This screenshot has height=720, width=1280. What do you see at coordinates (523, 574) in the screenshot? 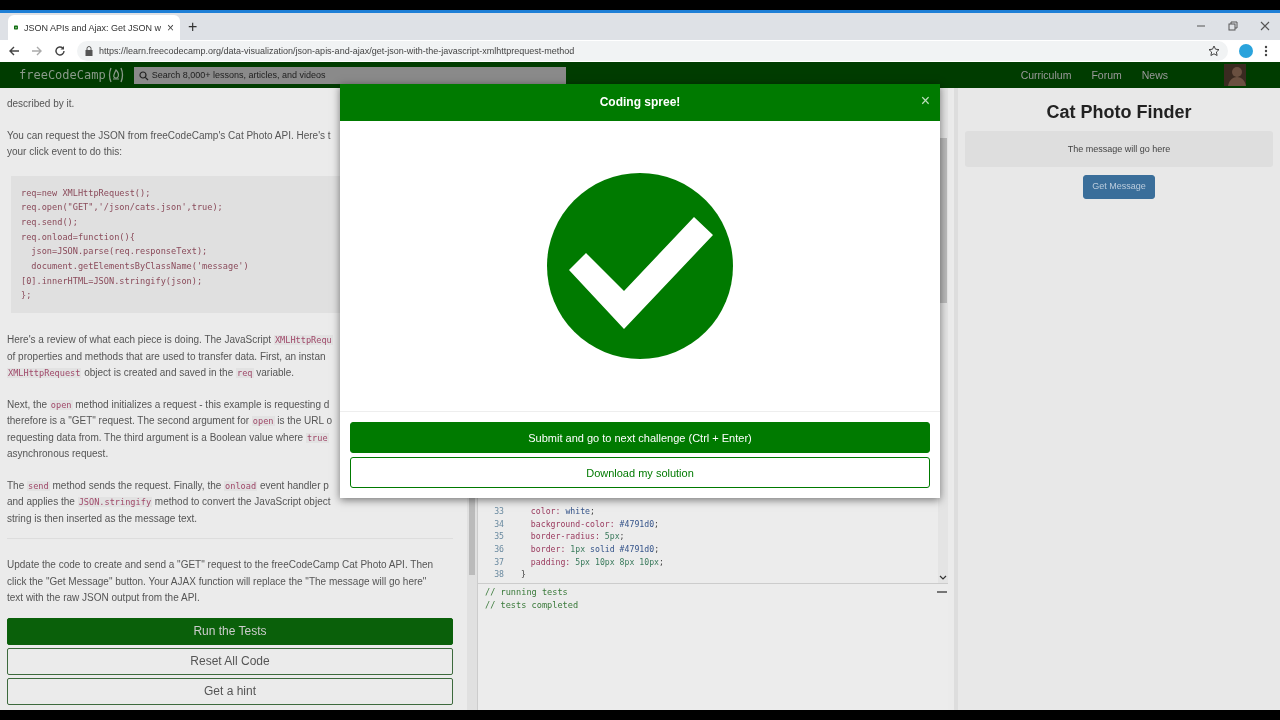
I see `code-line: }` at bounding box center [523, 574].